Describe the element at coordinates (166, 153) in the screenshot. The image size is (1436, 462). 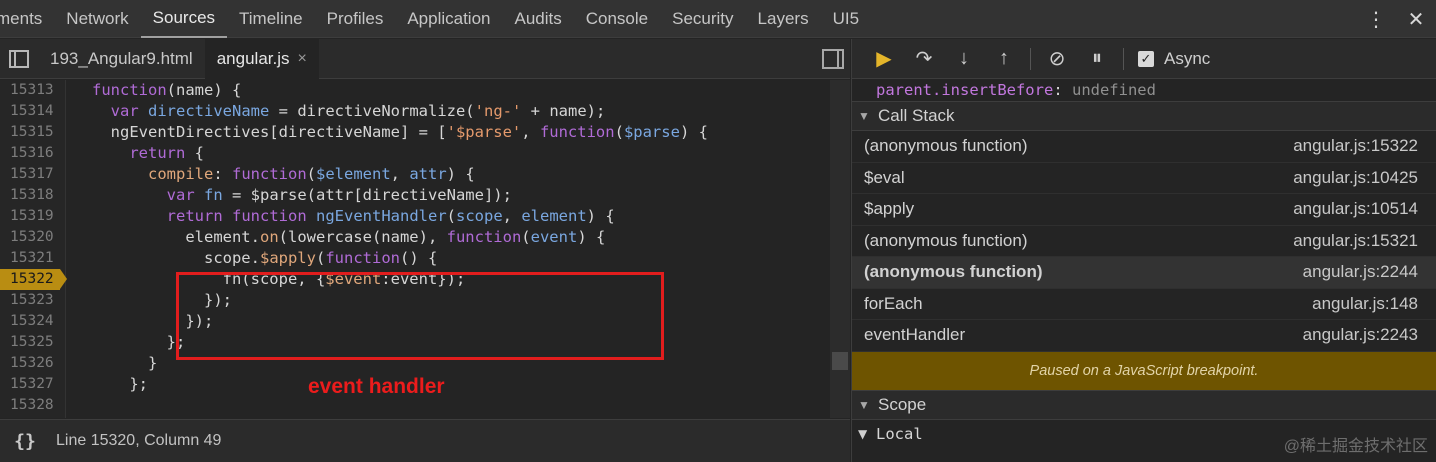
I see `code-text: return {` at that location.